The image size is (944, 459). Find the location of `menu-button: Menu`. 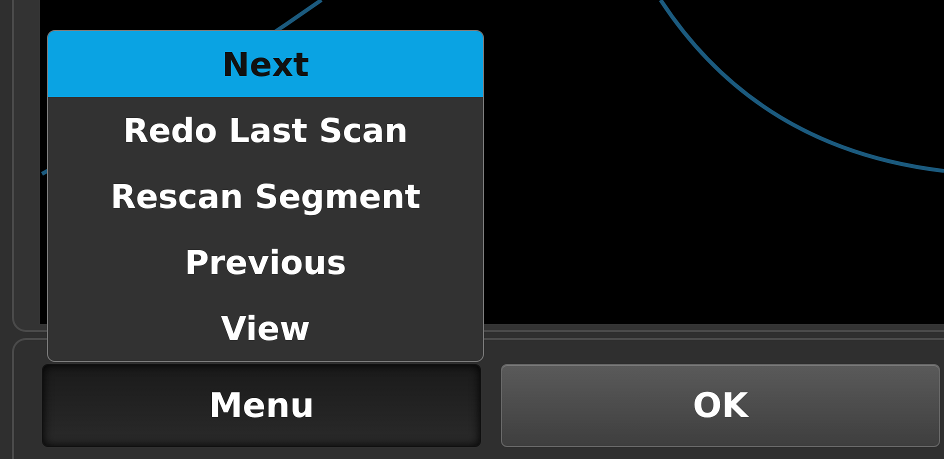

menu-button: Menu is located at coordinates (261, 405).